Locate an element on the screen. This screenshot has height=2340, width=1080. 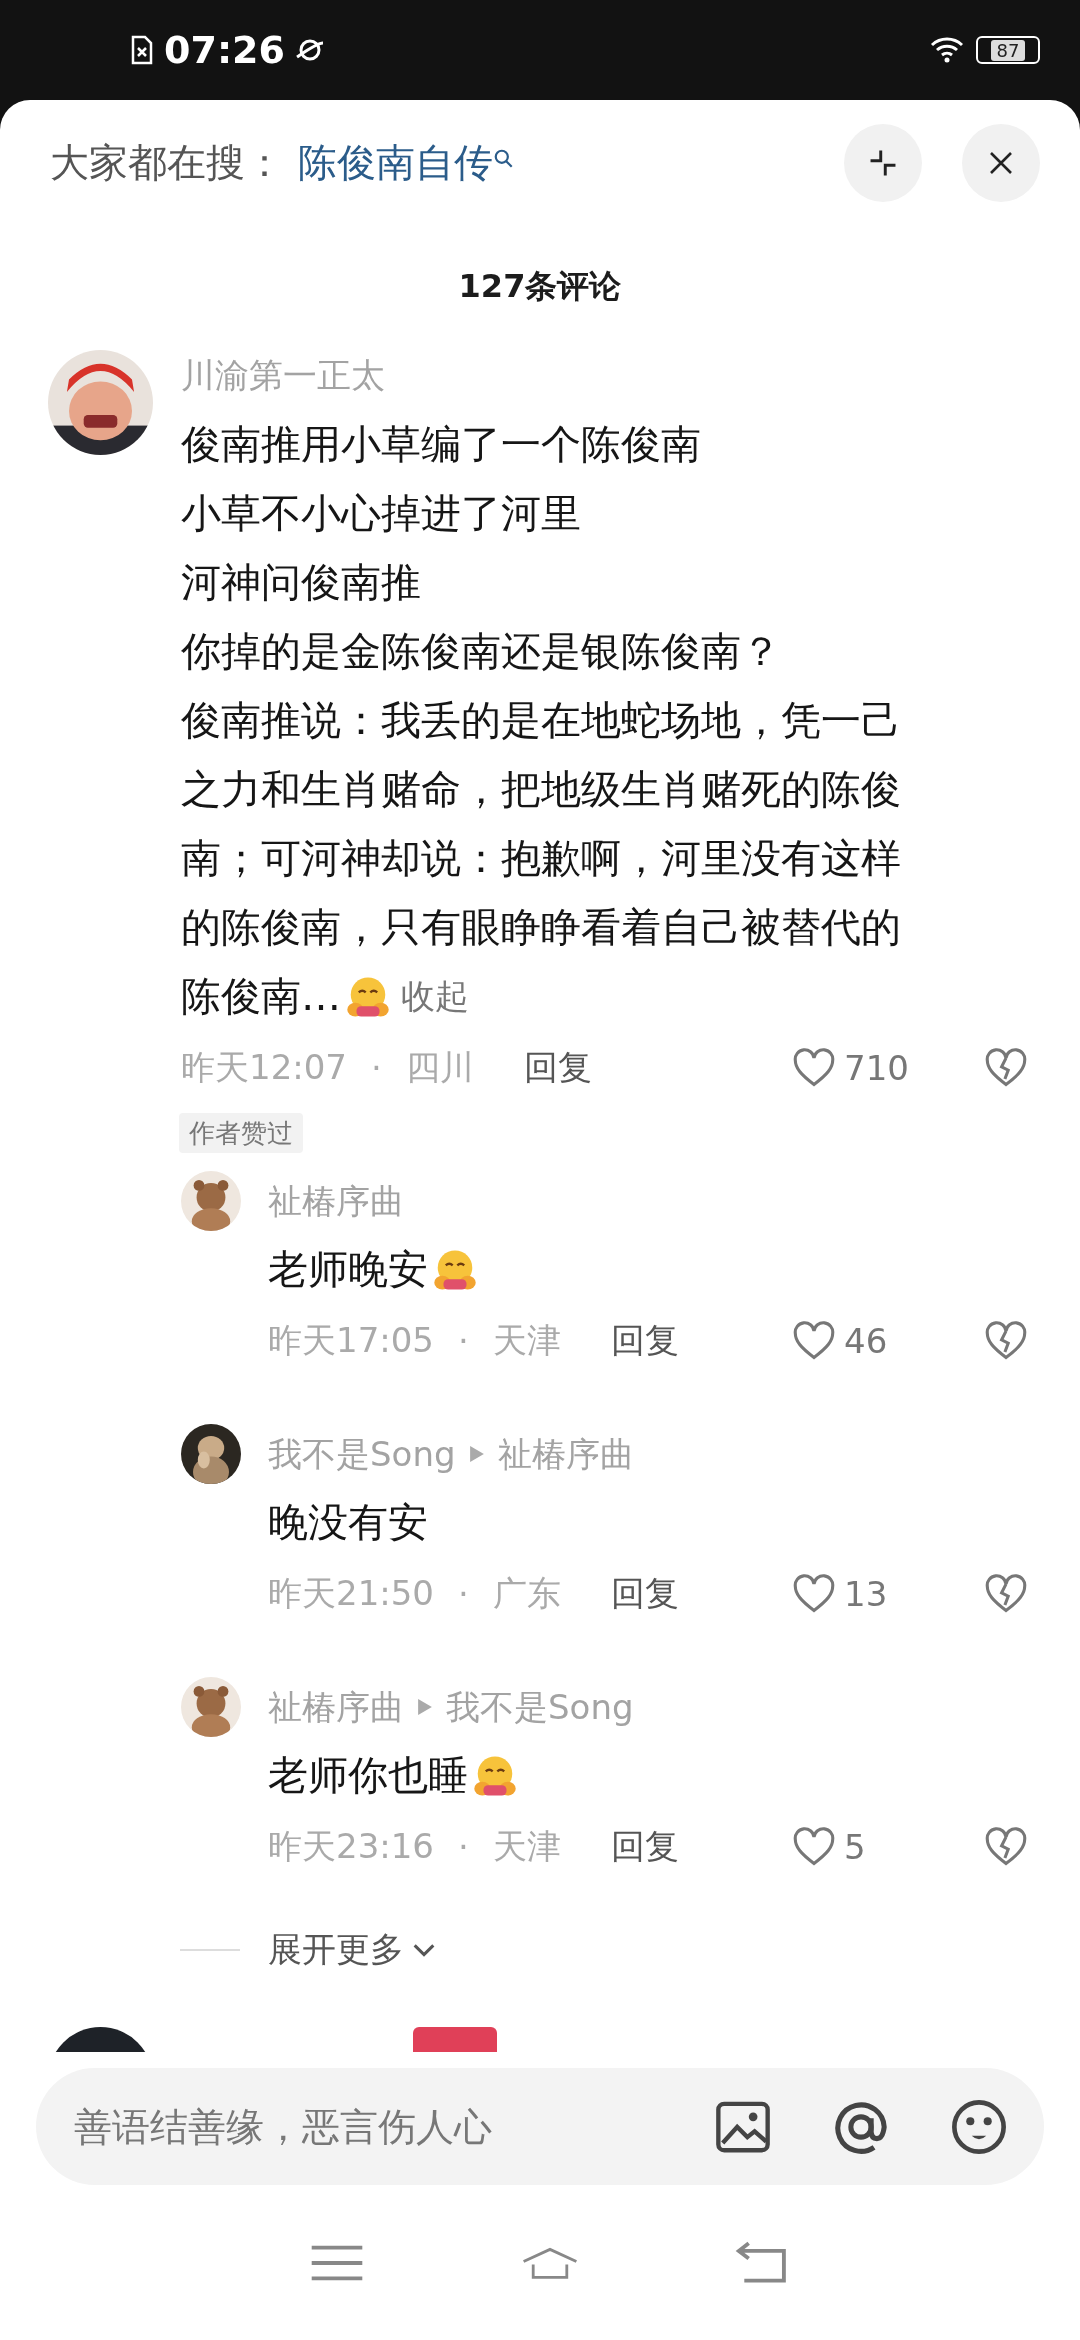
like-count: 13 is located at coordinates (866, 1594).